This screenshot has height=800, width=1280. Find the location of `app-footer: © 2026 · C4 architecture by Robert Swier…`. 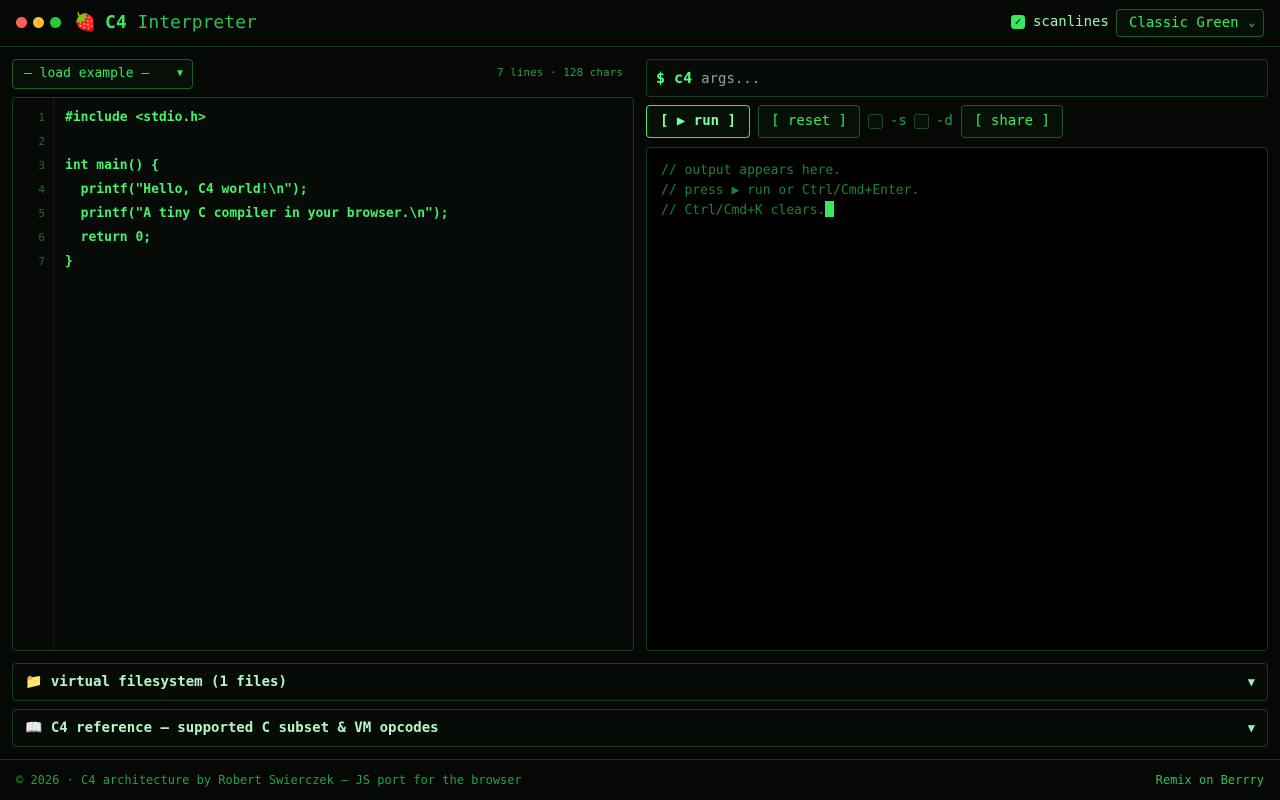

app-footer: © 2026 · C4 architecture by Robert Swier… is located at coordinates (640, 779).